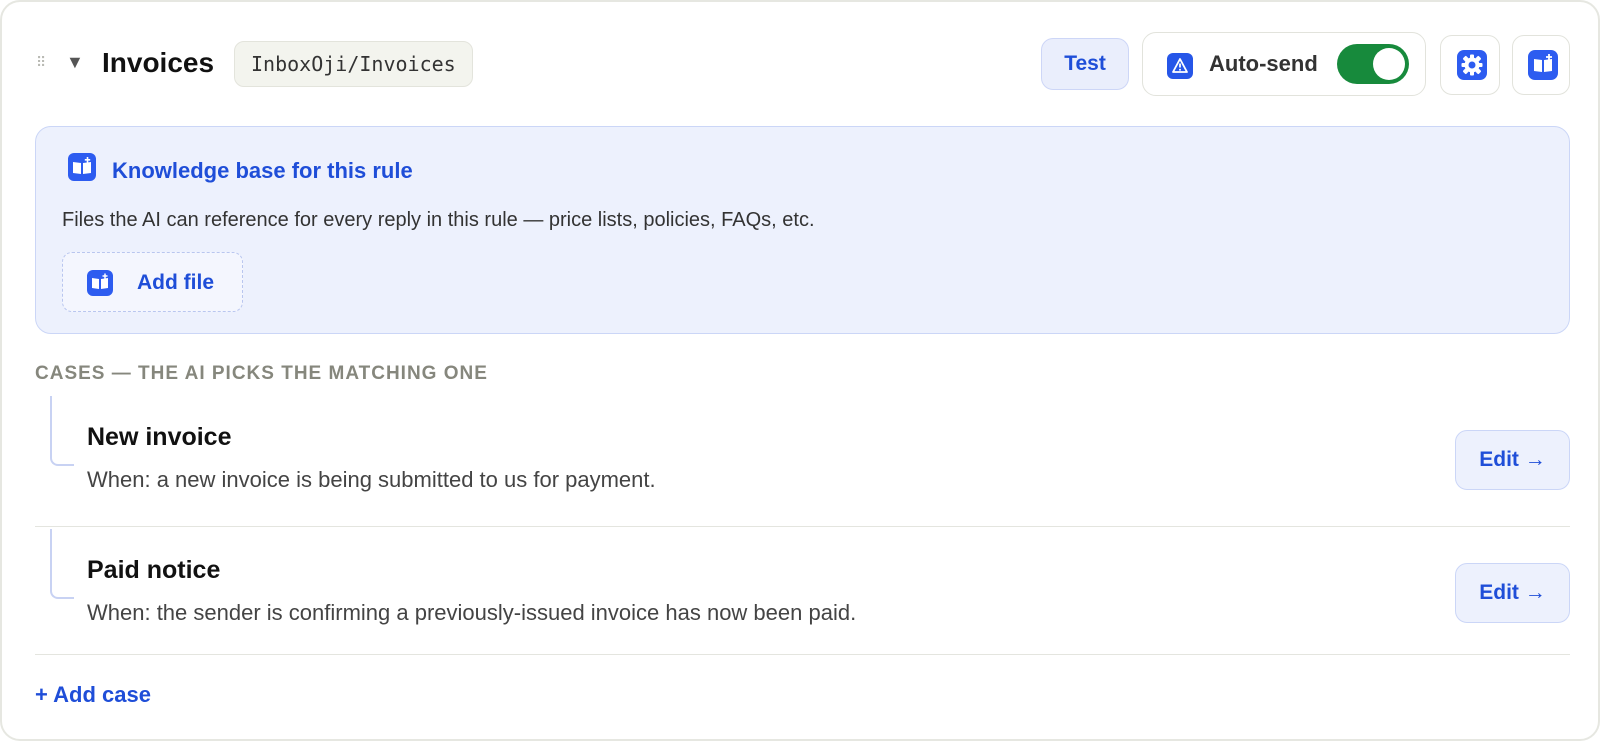 Image resolution: width=1600 pixels, height=741 pixels. I want to click on add-file-button: Add file, so click(152, 282).